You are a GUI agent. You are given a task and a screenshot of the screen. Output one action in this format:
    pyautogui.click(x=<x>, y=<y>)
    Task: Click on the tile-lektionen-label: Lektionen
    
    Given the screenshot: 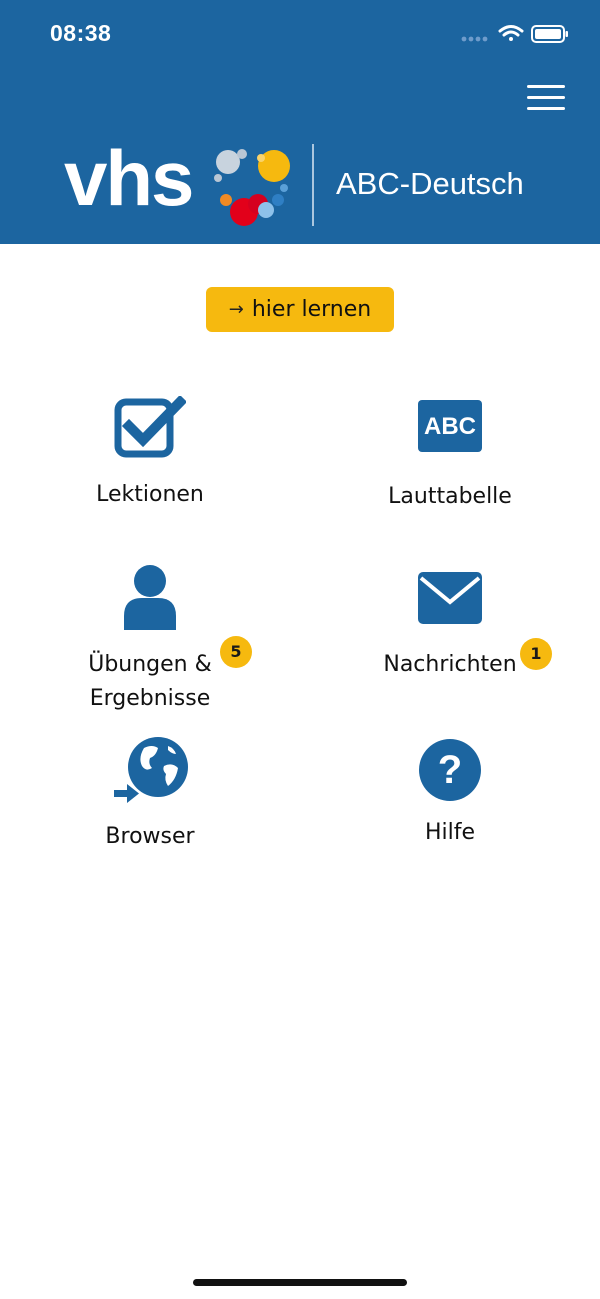 What is the action you would take?
    pyautogui.click(x=150, y=494)
    